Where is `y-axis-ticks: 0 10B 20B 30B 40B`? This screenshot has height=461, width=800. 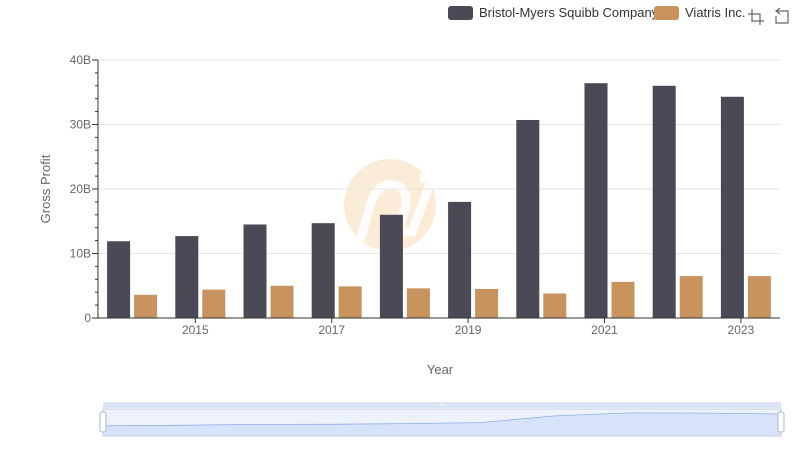
y-axis-ticks: 0 10B 20B 30B 40B is located at coordinates (81, 189).